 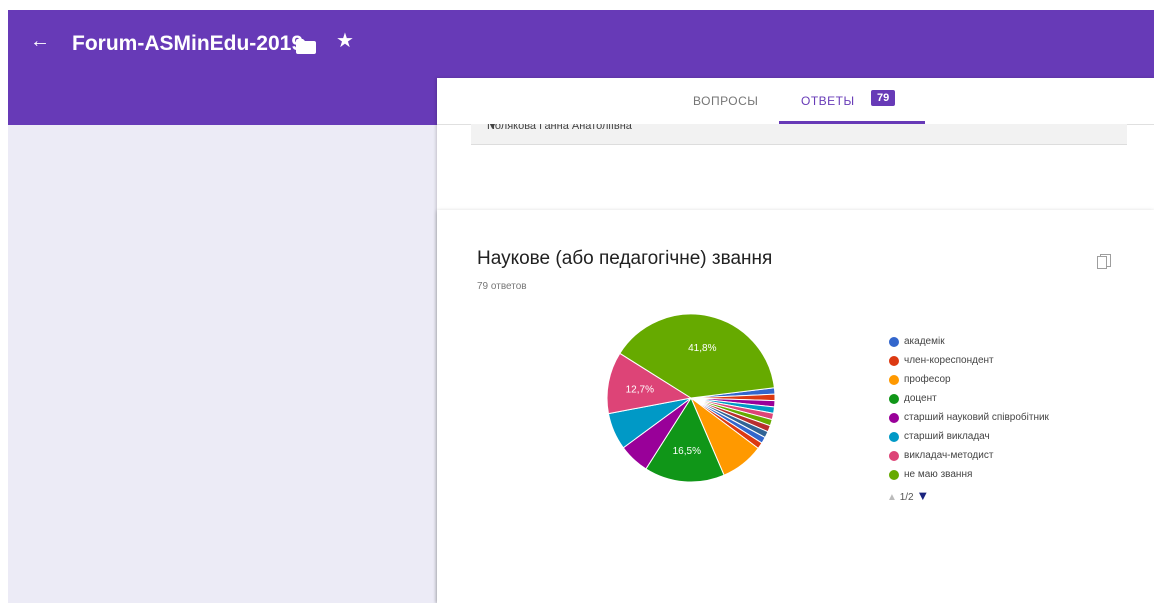 What do you see at coordinates (969, 398) in the screenshot?
I see `legend-item: доцент` at bounding box center [969, 398].